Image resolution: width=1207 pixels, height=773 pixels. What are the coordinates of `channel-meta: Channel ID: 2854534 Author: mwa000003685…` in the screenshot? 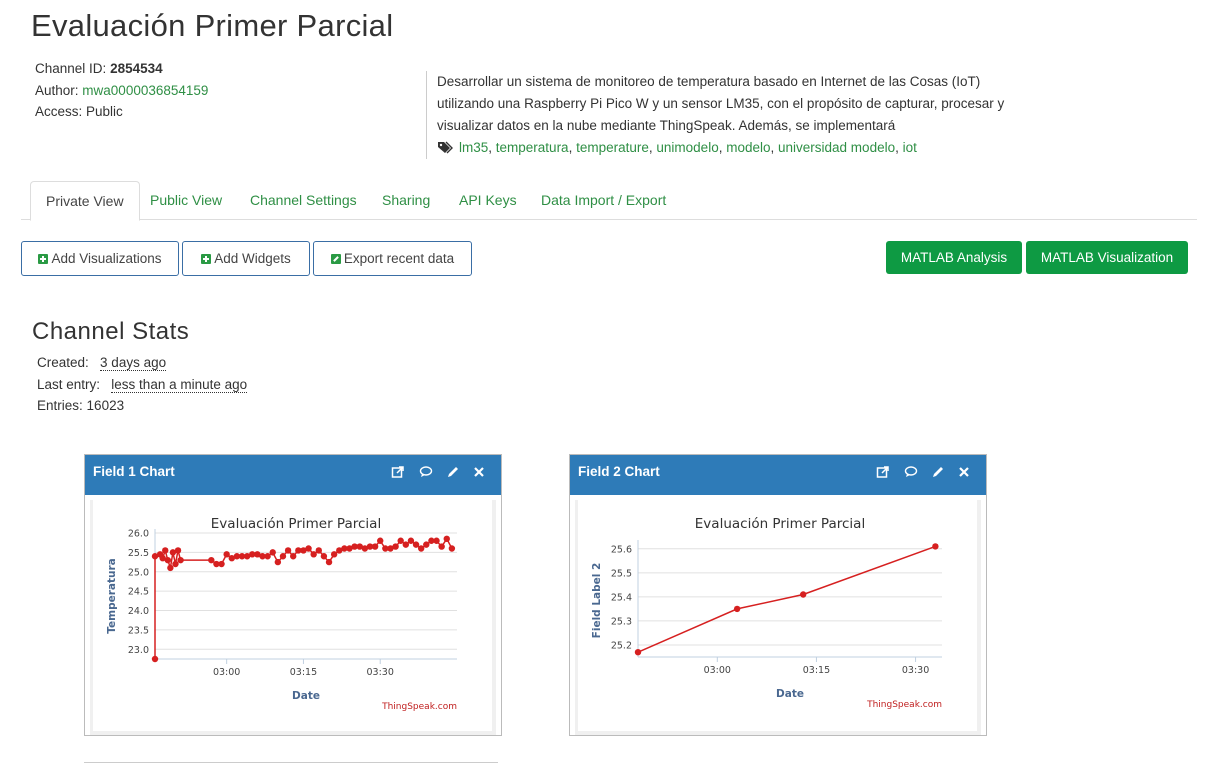 It's located at (121, 90).